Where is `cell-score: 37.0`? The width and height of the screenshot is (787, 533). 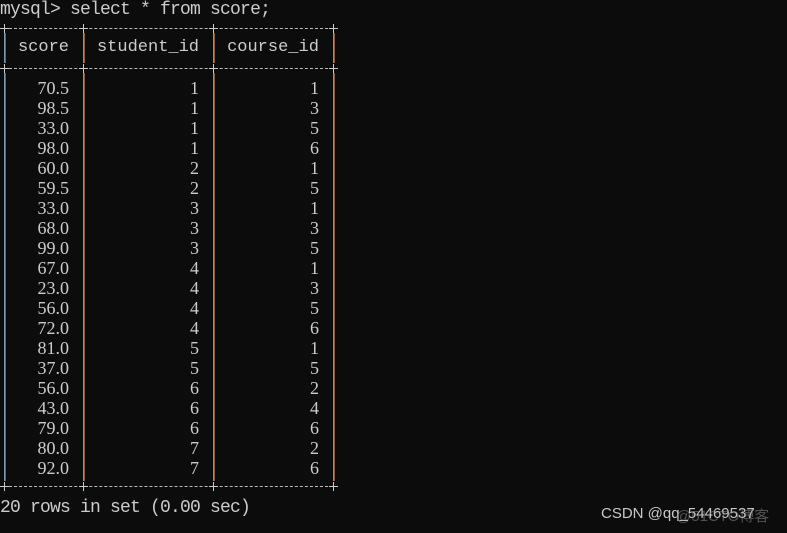
cell-score: 37.0 is located at coordinates (53, 368).